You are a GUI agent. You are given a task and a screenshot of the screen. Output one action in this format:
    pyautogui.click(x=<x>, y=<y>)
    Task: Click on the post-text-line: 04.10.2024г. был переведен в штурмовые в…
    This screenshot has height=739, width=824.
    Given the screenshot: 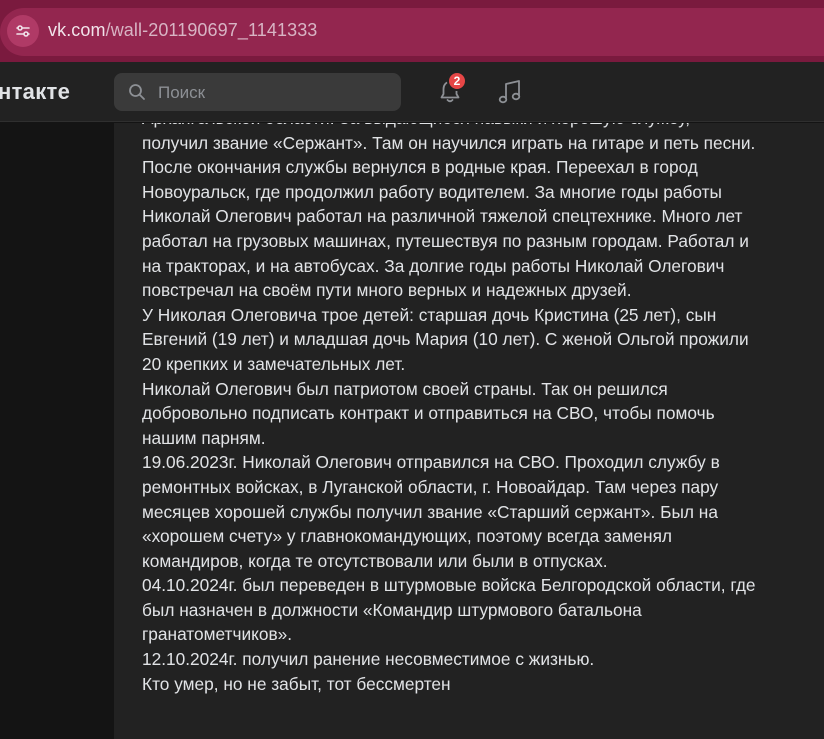 What is the action you would take?
    pyautogui.click(x=449, y=585)
    